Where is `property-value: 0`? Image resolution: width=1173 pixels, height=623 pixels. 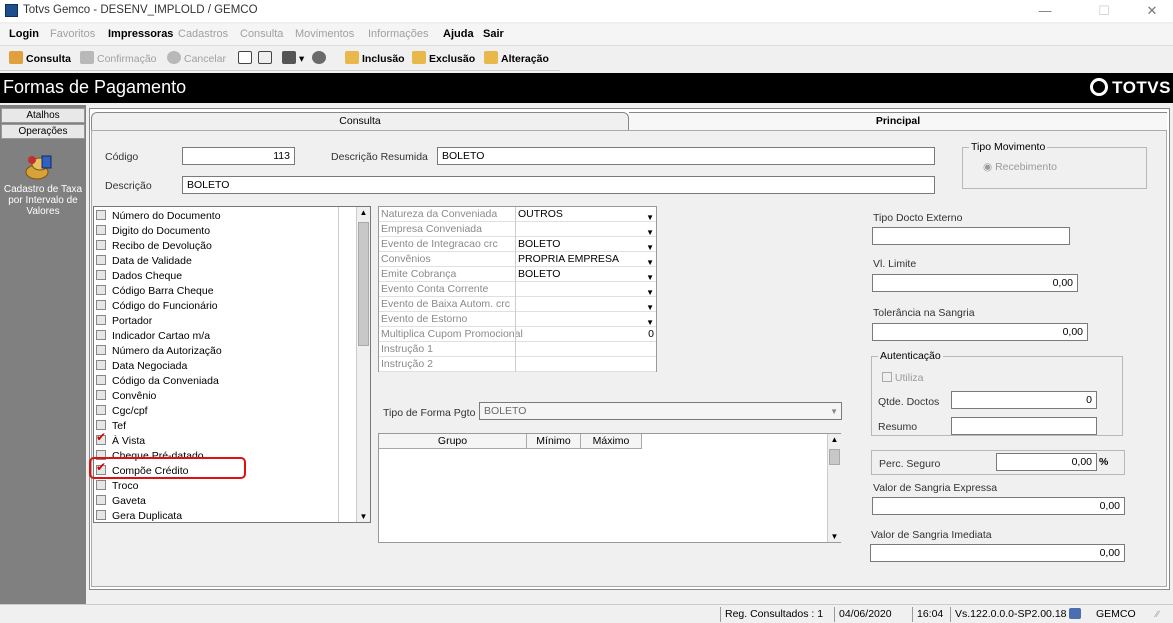 property-value: 0 is located at coordinates (585, 334).